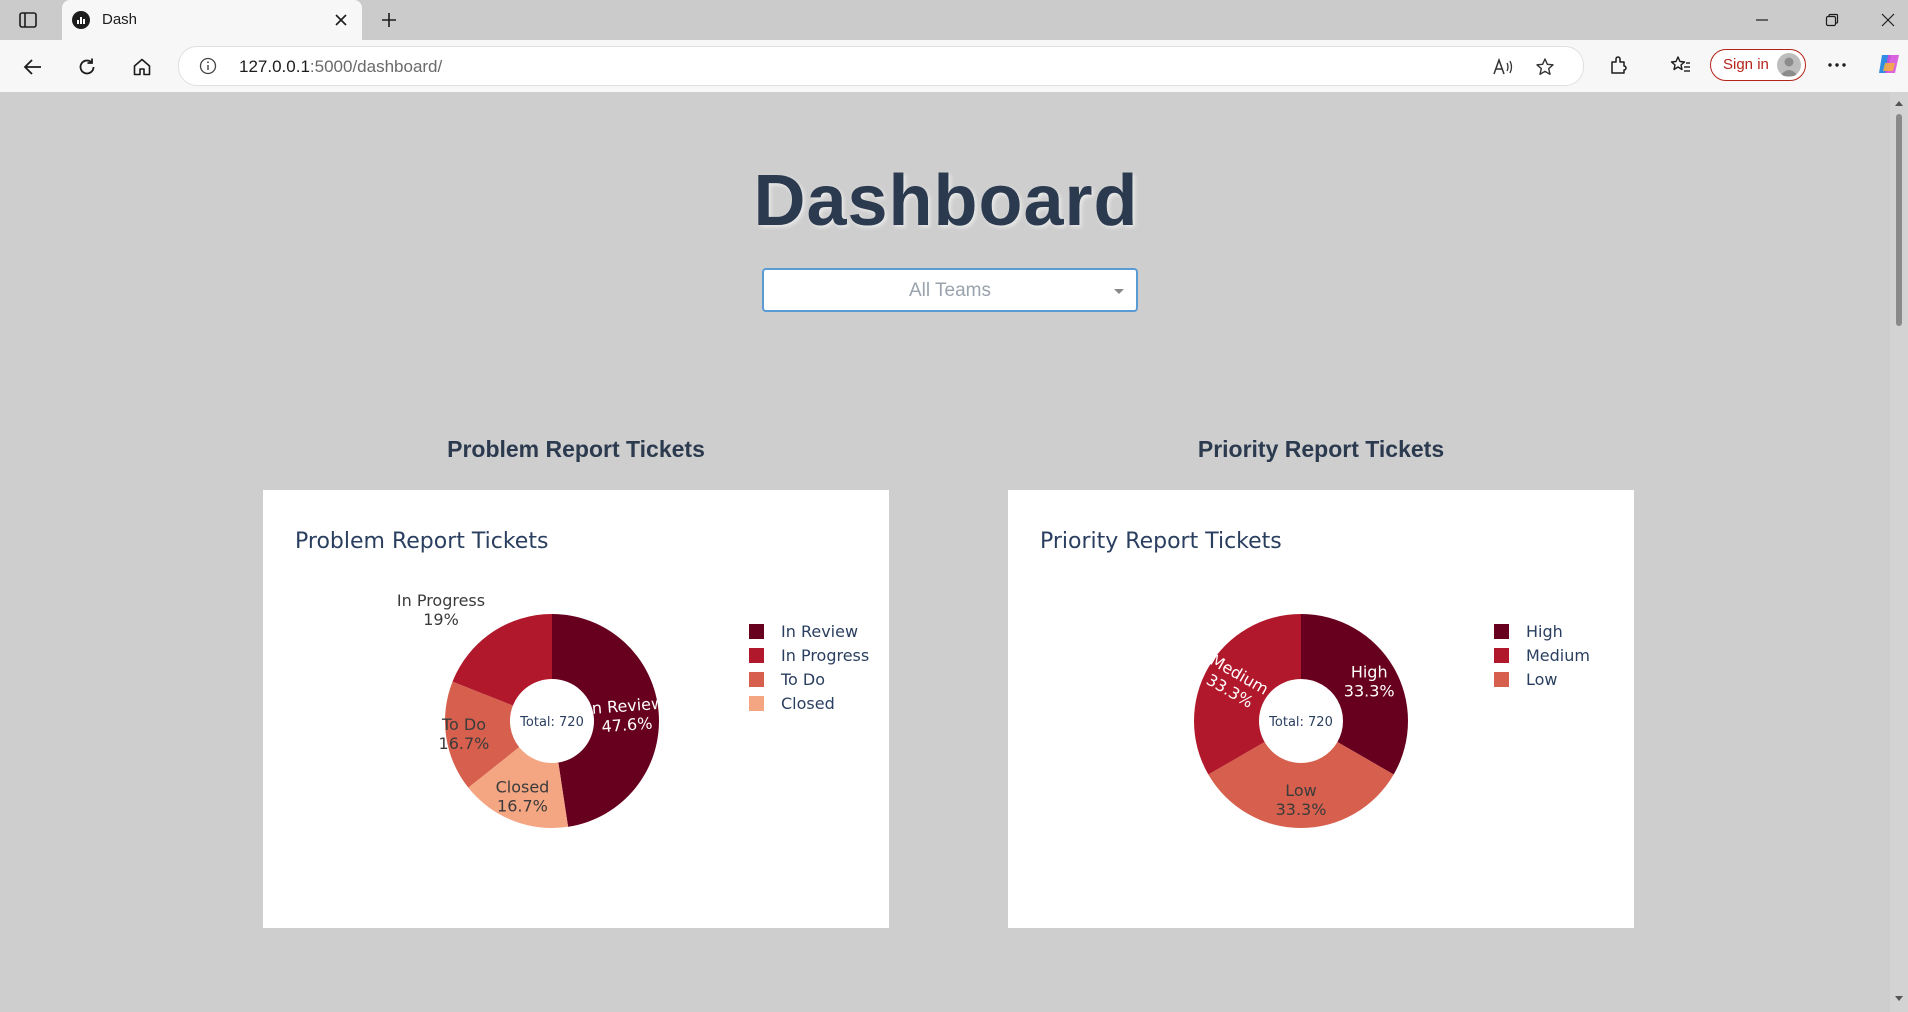 The image size is (1908, 1012). What do you see at coordinates (881, 66) in the screenshot?
I see `address-bar: 127.0.0.1:5000/dashboard/` at bounding box center [881, 66].